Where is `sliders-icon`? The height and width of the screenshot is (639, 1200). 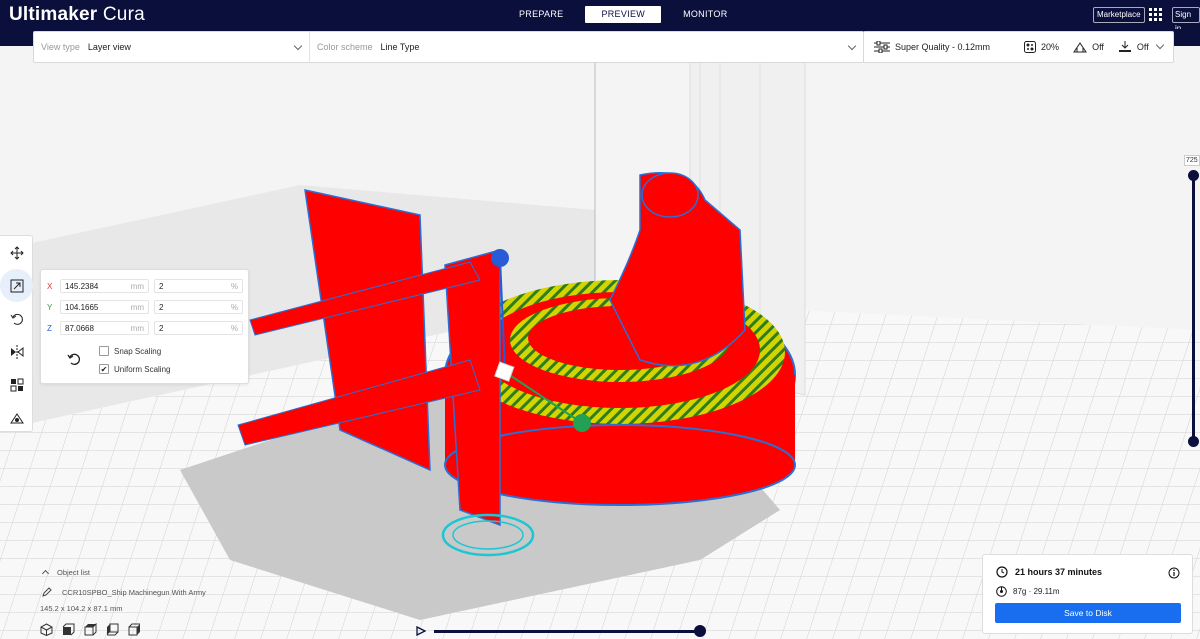 sliders-icon is located at coordinates (882, 47).